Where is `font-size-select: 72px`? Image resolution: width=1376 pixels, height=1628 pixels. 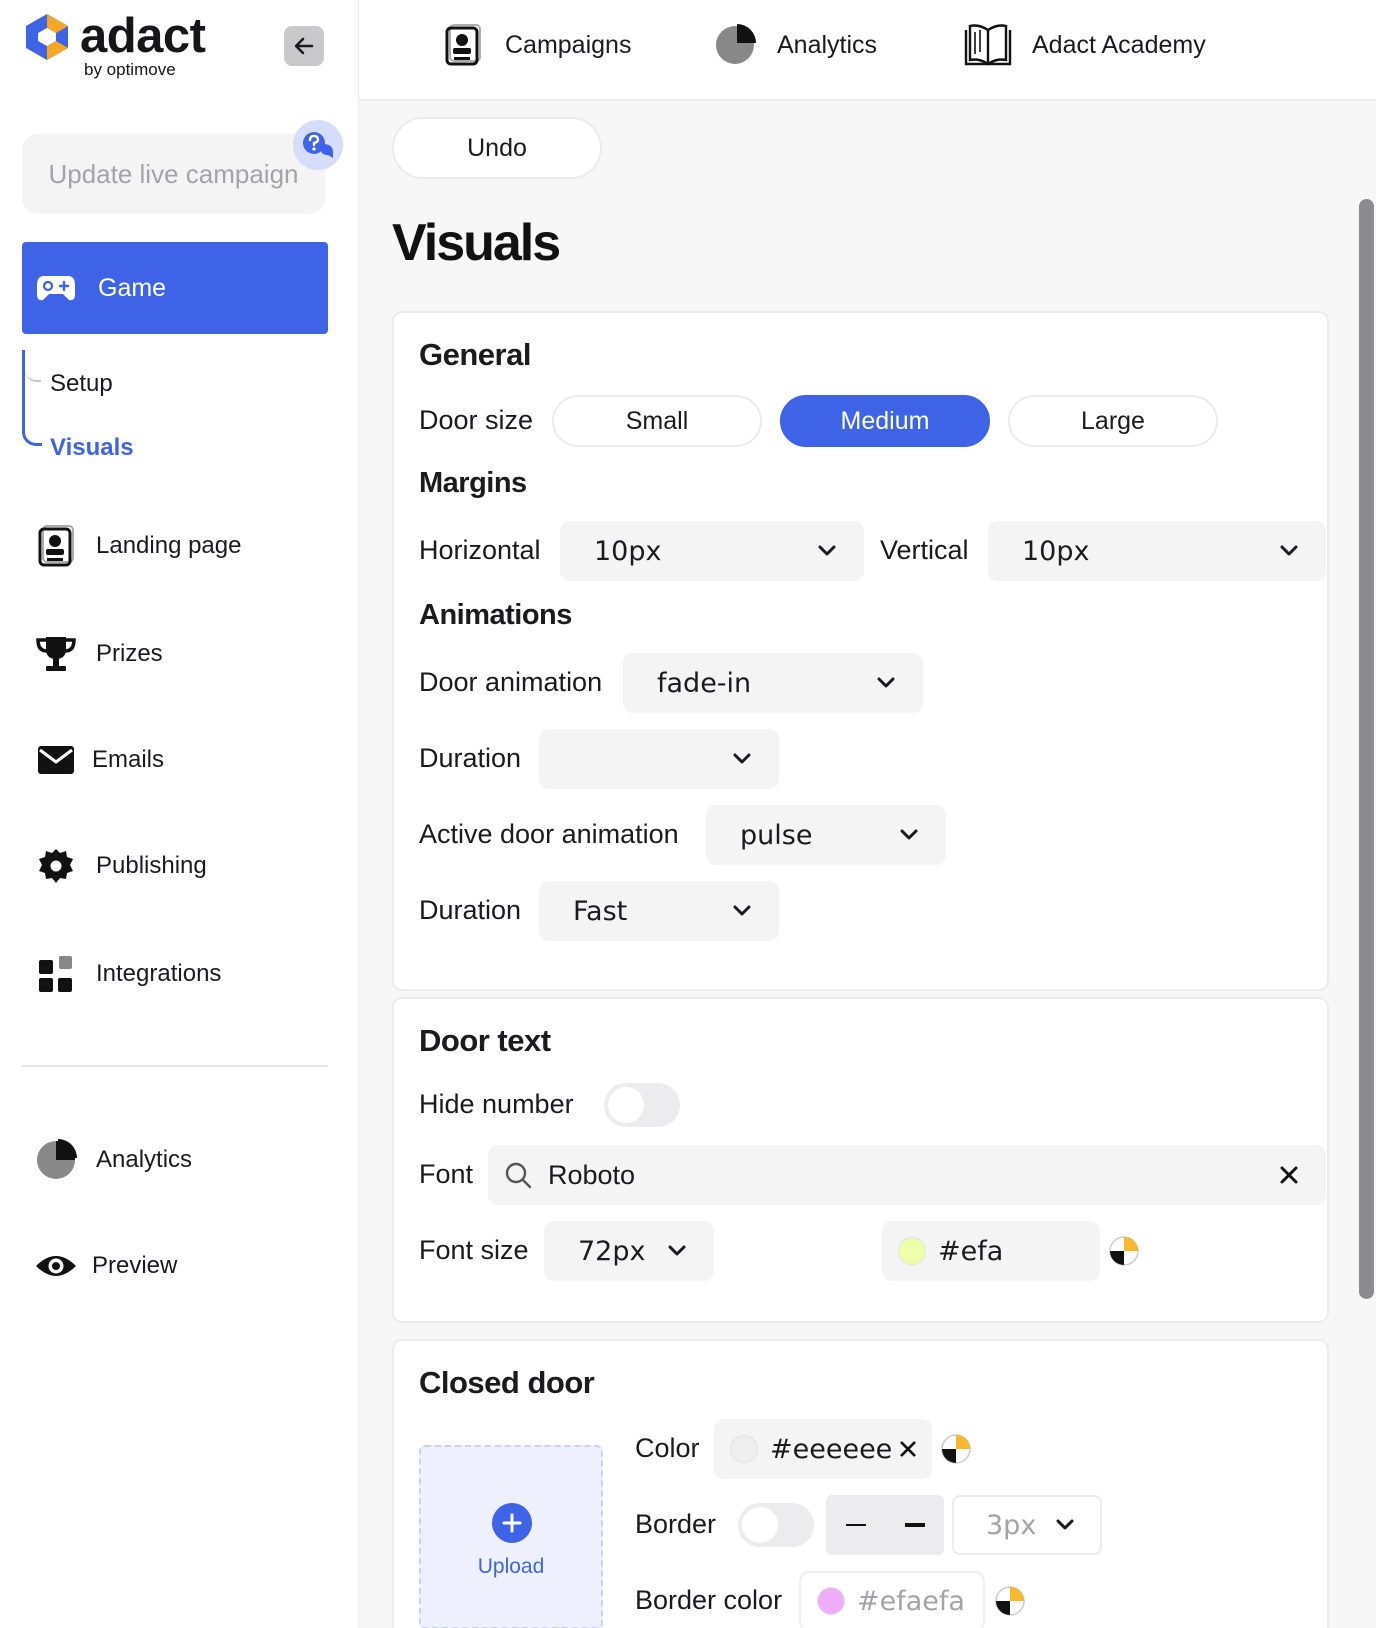 font-size-select: 72px is located at coordinates (629, 1251).